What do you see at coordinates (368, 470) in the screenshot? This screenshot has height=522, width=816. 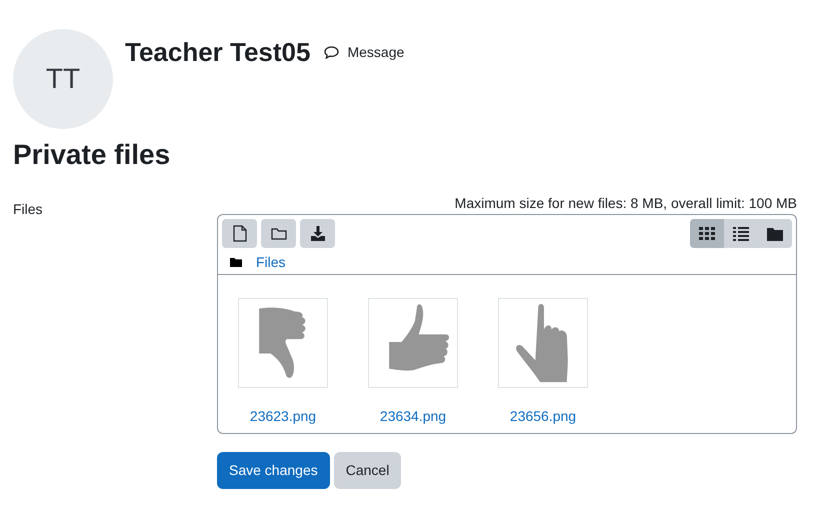 I see `cancel-button: Cancel` at bounding box center [368, 470].